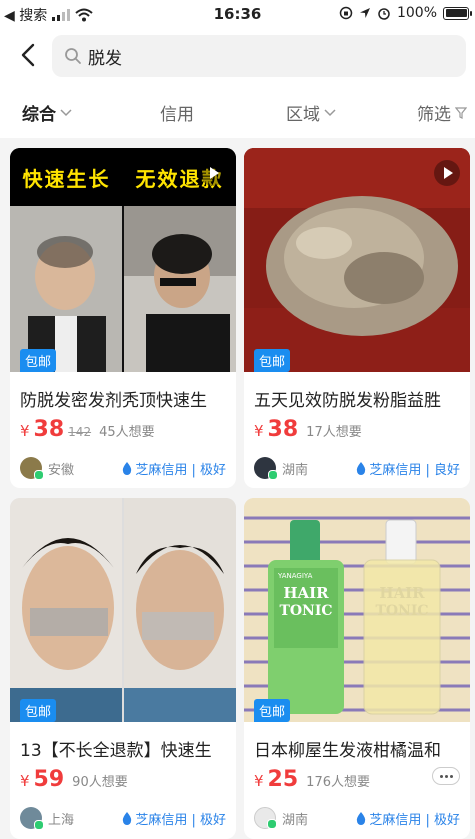  I want to click on filter-region: 区域, so click(311, 112).